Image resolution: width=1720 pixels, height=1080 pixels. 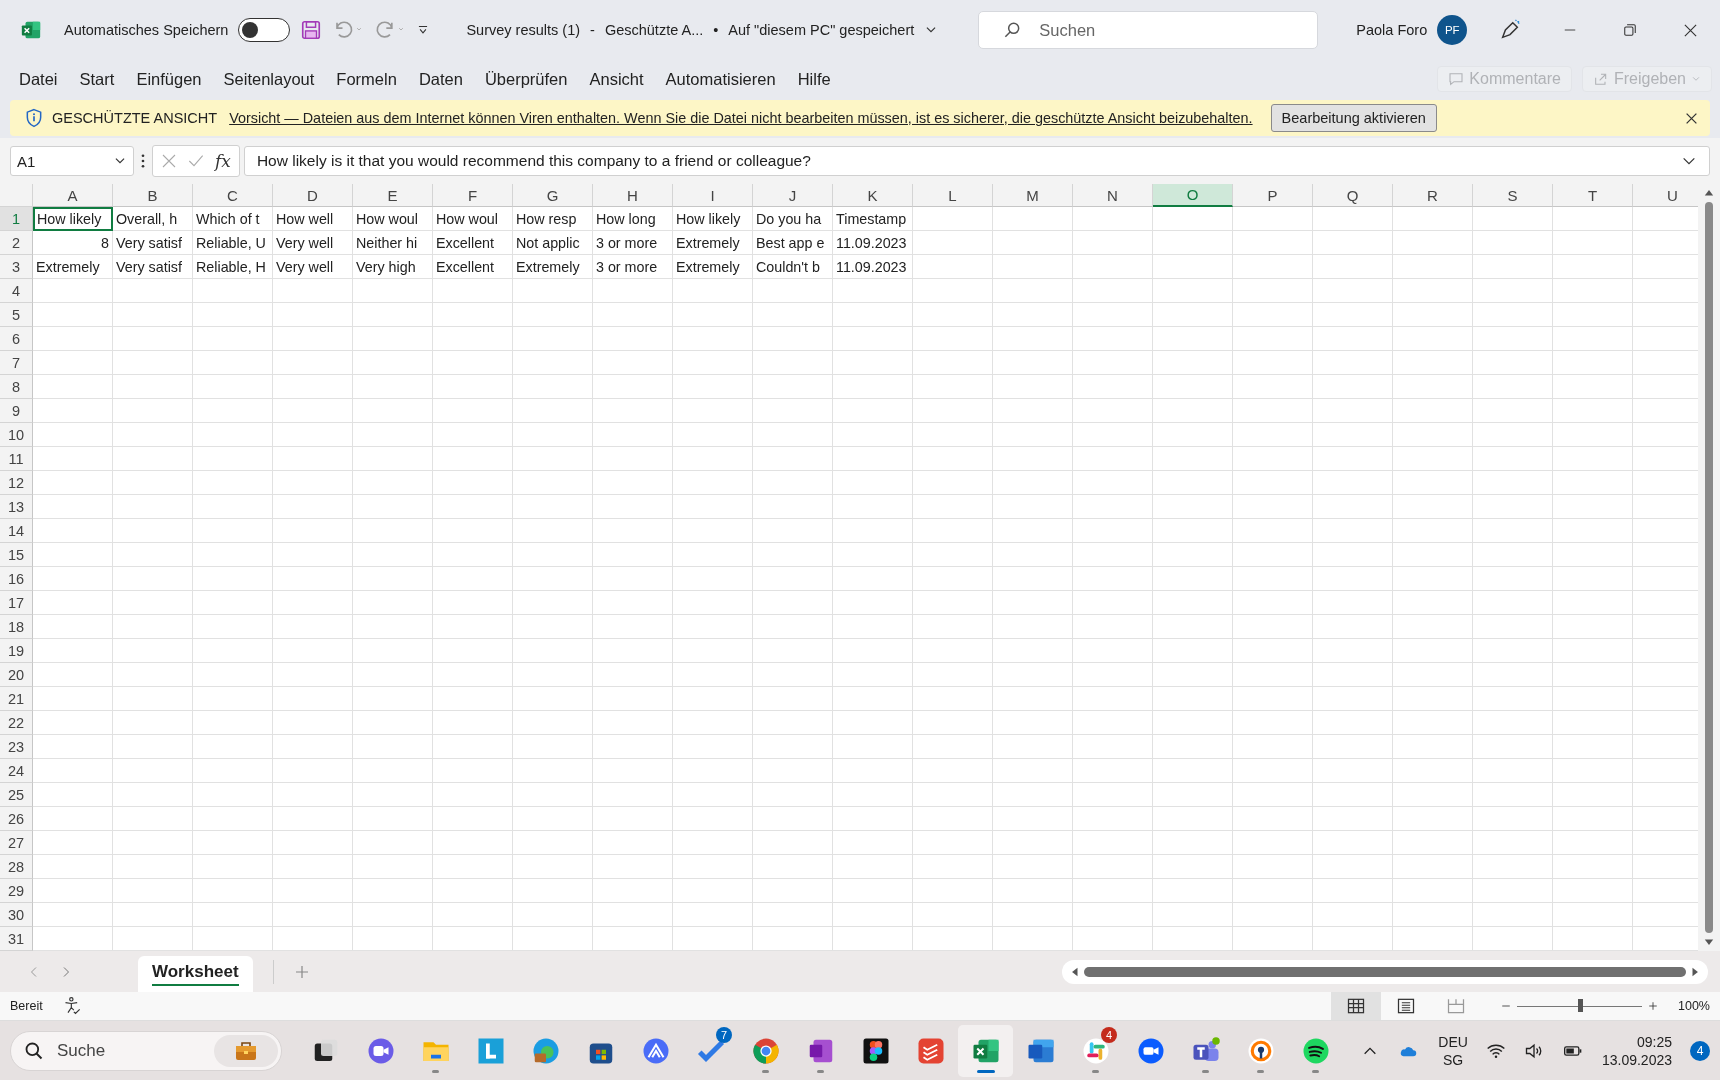 What do you see at coordinates (821, 30) in the screenshot?
I see `document-location: Auf "diesem PC" gespeichert` at bounding box center [821, 30].